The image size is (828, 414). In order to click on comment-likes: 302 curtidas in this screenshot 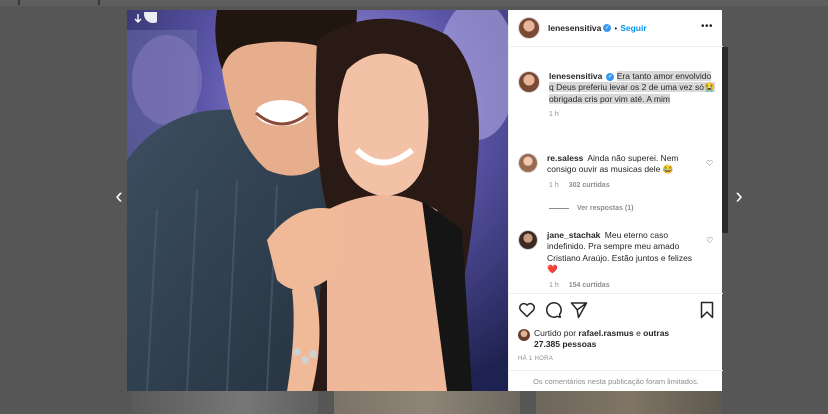, I will do `click(589, 185)`.